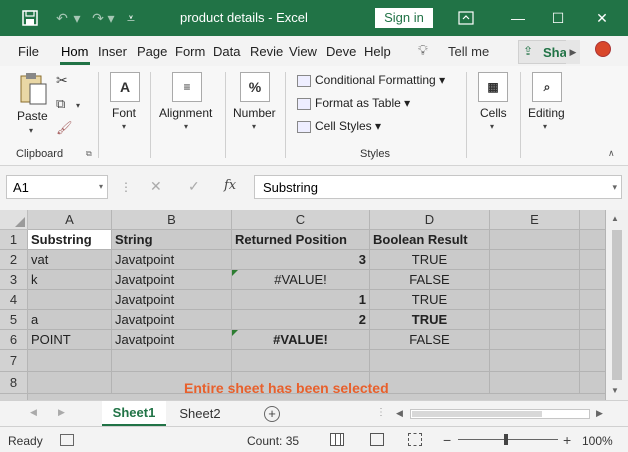 This screenshot has width=628, height=452. Describe the element at coordinates (337, 439) in the screenshot. I see `normal-view-icon` at that location.